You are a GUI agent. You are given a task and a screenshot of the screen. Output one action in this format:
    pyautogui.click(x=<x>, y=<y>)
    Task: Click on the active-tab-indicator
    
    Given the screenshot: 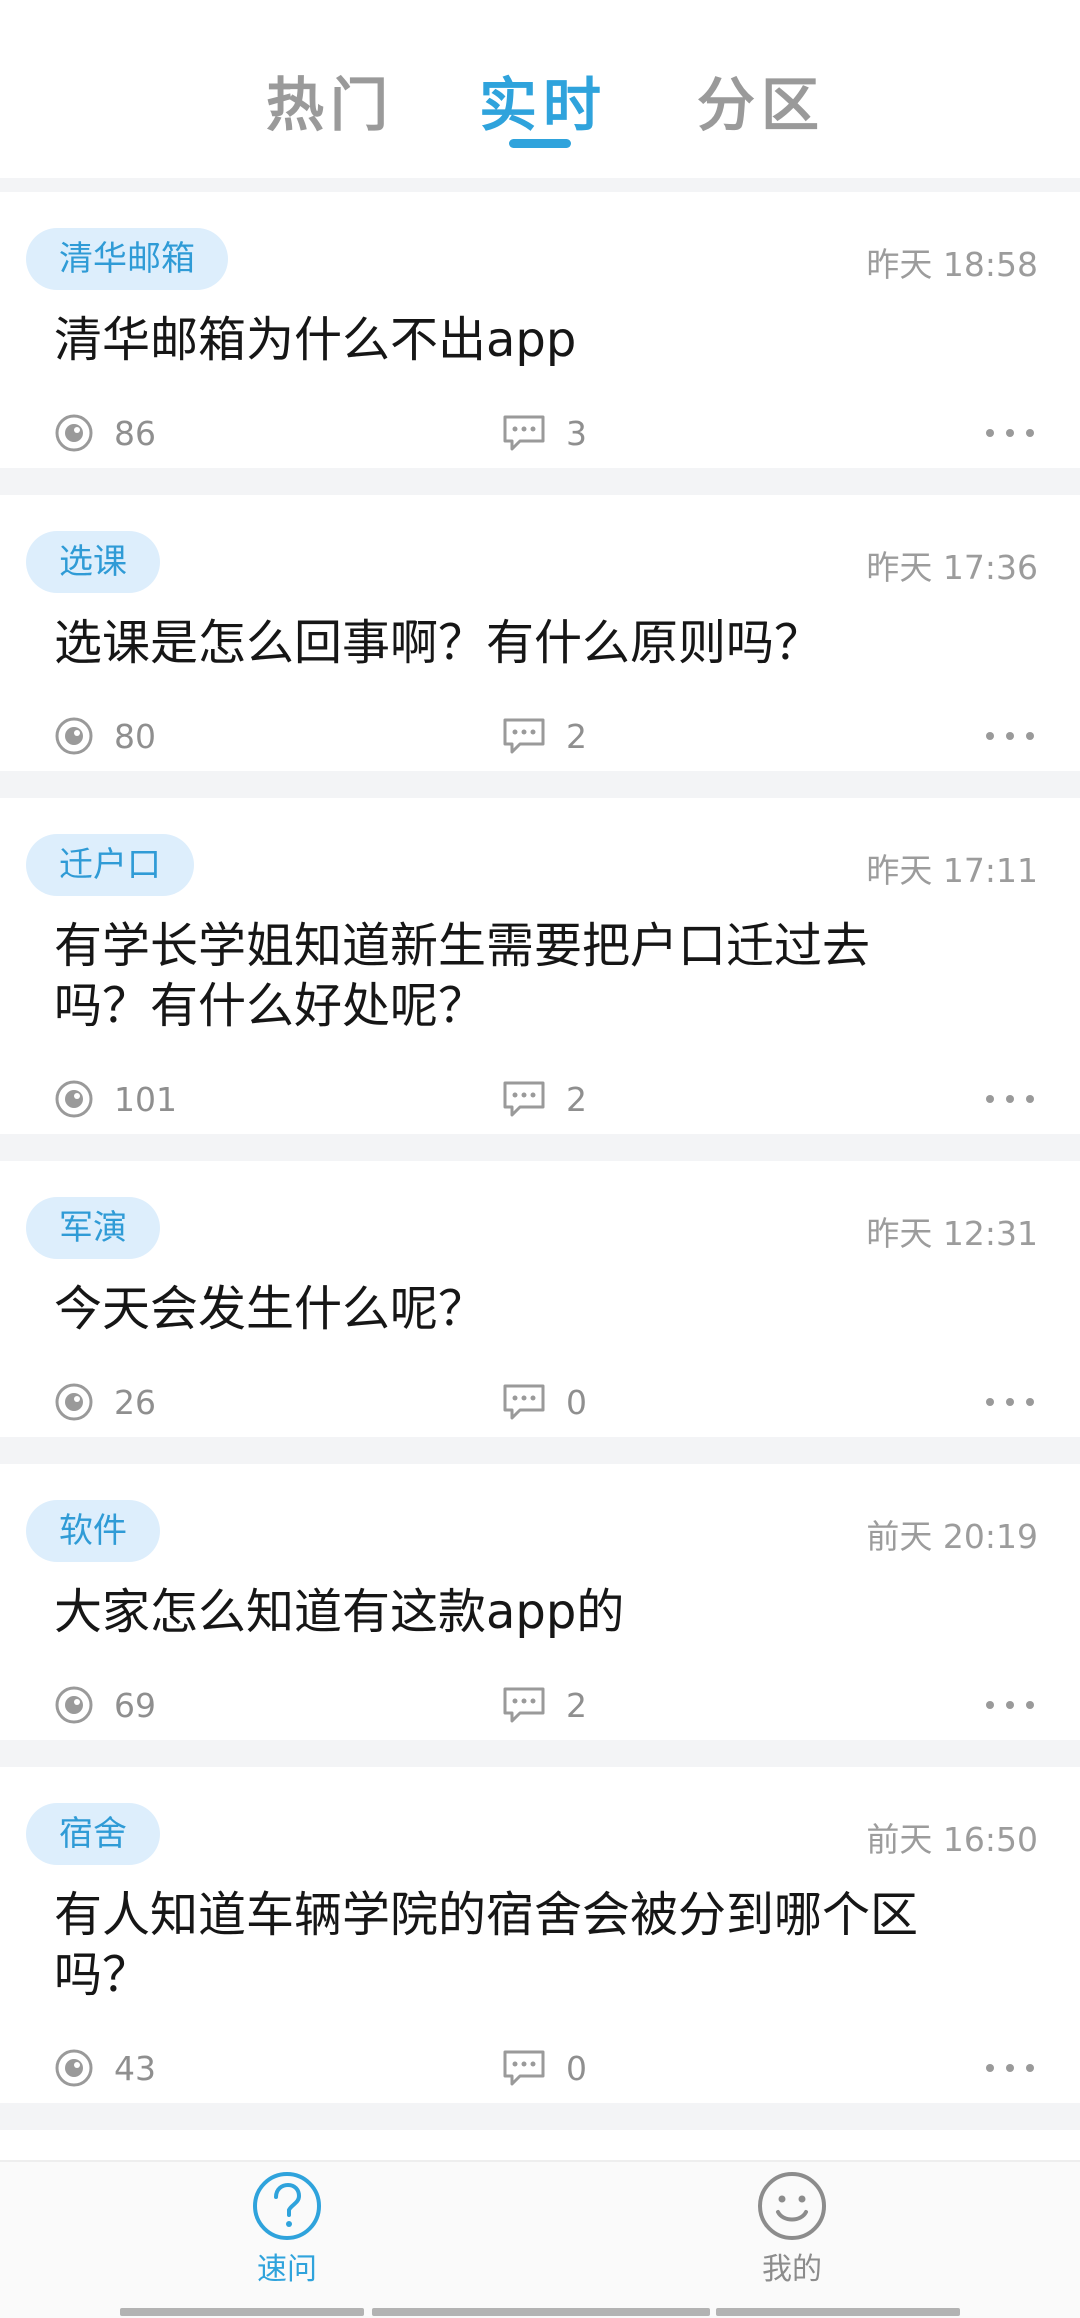 What is the action you would take?
    pyautogui.click(x=540, y=143)
    